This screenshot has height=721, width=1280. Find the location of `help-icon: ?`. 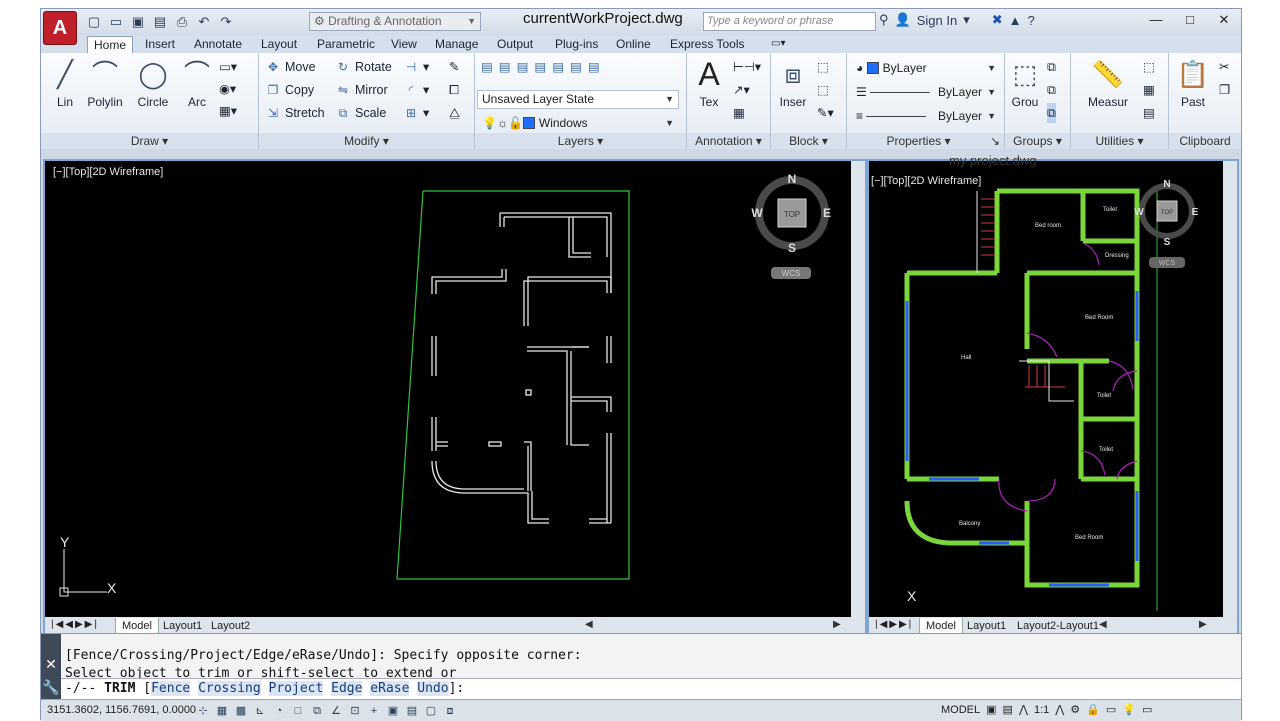

help-icon: ? is located at coordinates (1031, 20).